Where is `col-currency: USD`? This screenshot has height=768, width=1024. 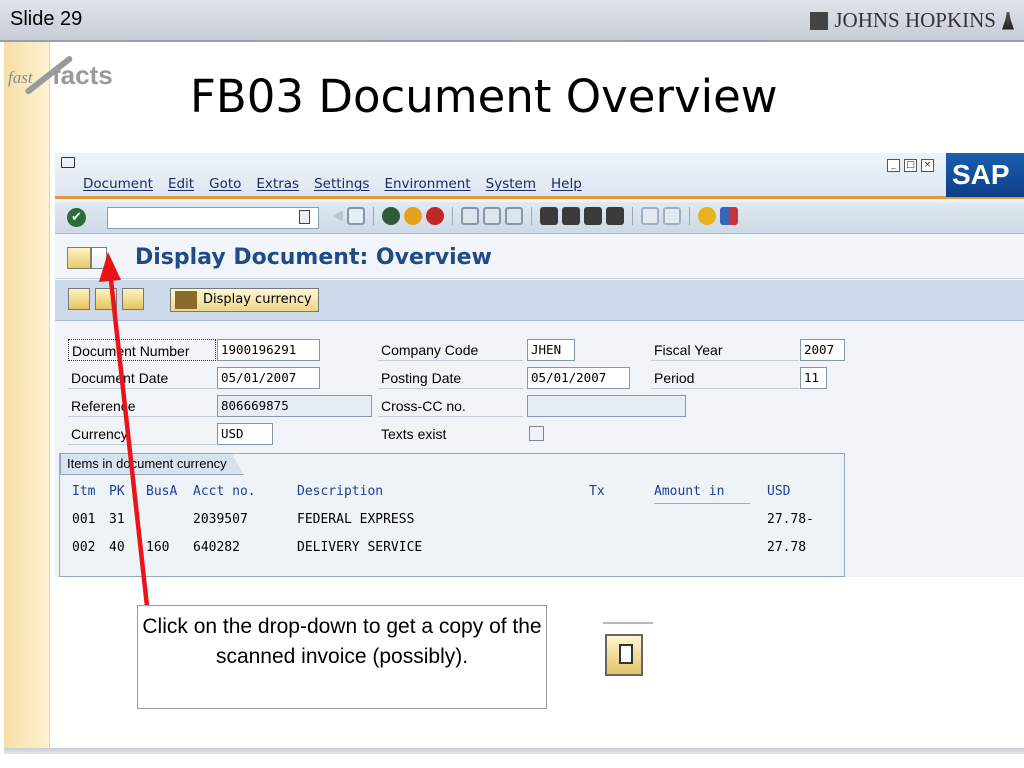
col-currency: USD is located at coordinates (778, 492).